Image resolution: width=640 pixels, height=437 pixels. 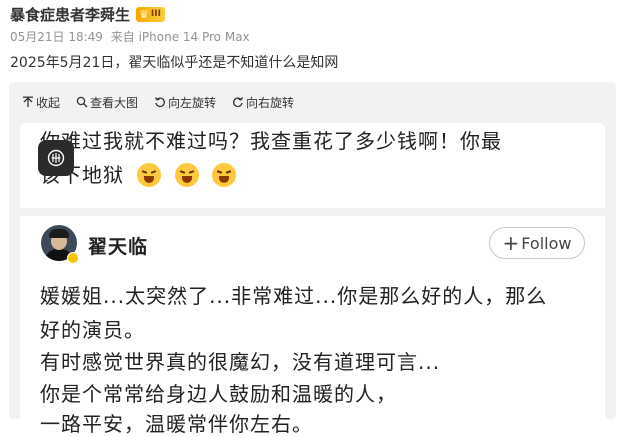 I want to click on floating-app-button, so click(x=56, y=158).